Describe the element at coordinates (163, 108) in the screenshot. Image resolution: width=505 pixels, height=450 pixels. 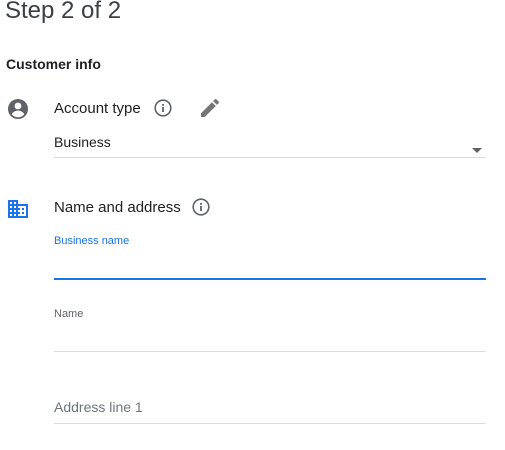
I see `account-type-info-icon` at that location.